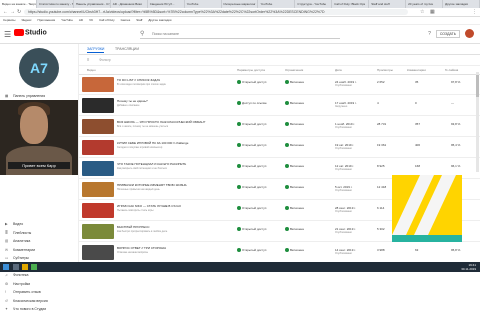 The height and width of the screenshot is (313, 480). I want to click on bookmark-item: Приложения, so click(47, 20).